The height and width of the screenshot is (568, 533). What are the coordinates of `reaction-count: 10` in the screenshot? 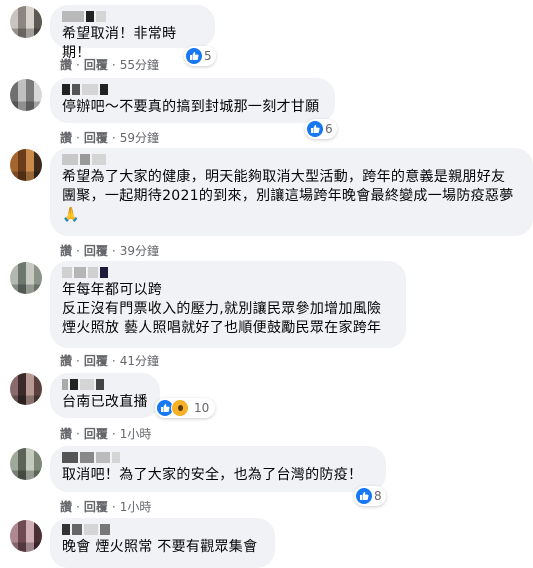 It's located at (202, 408).